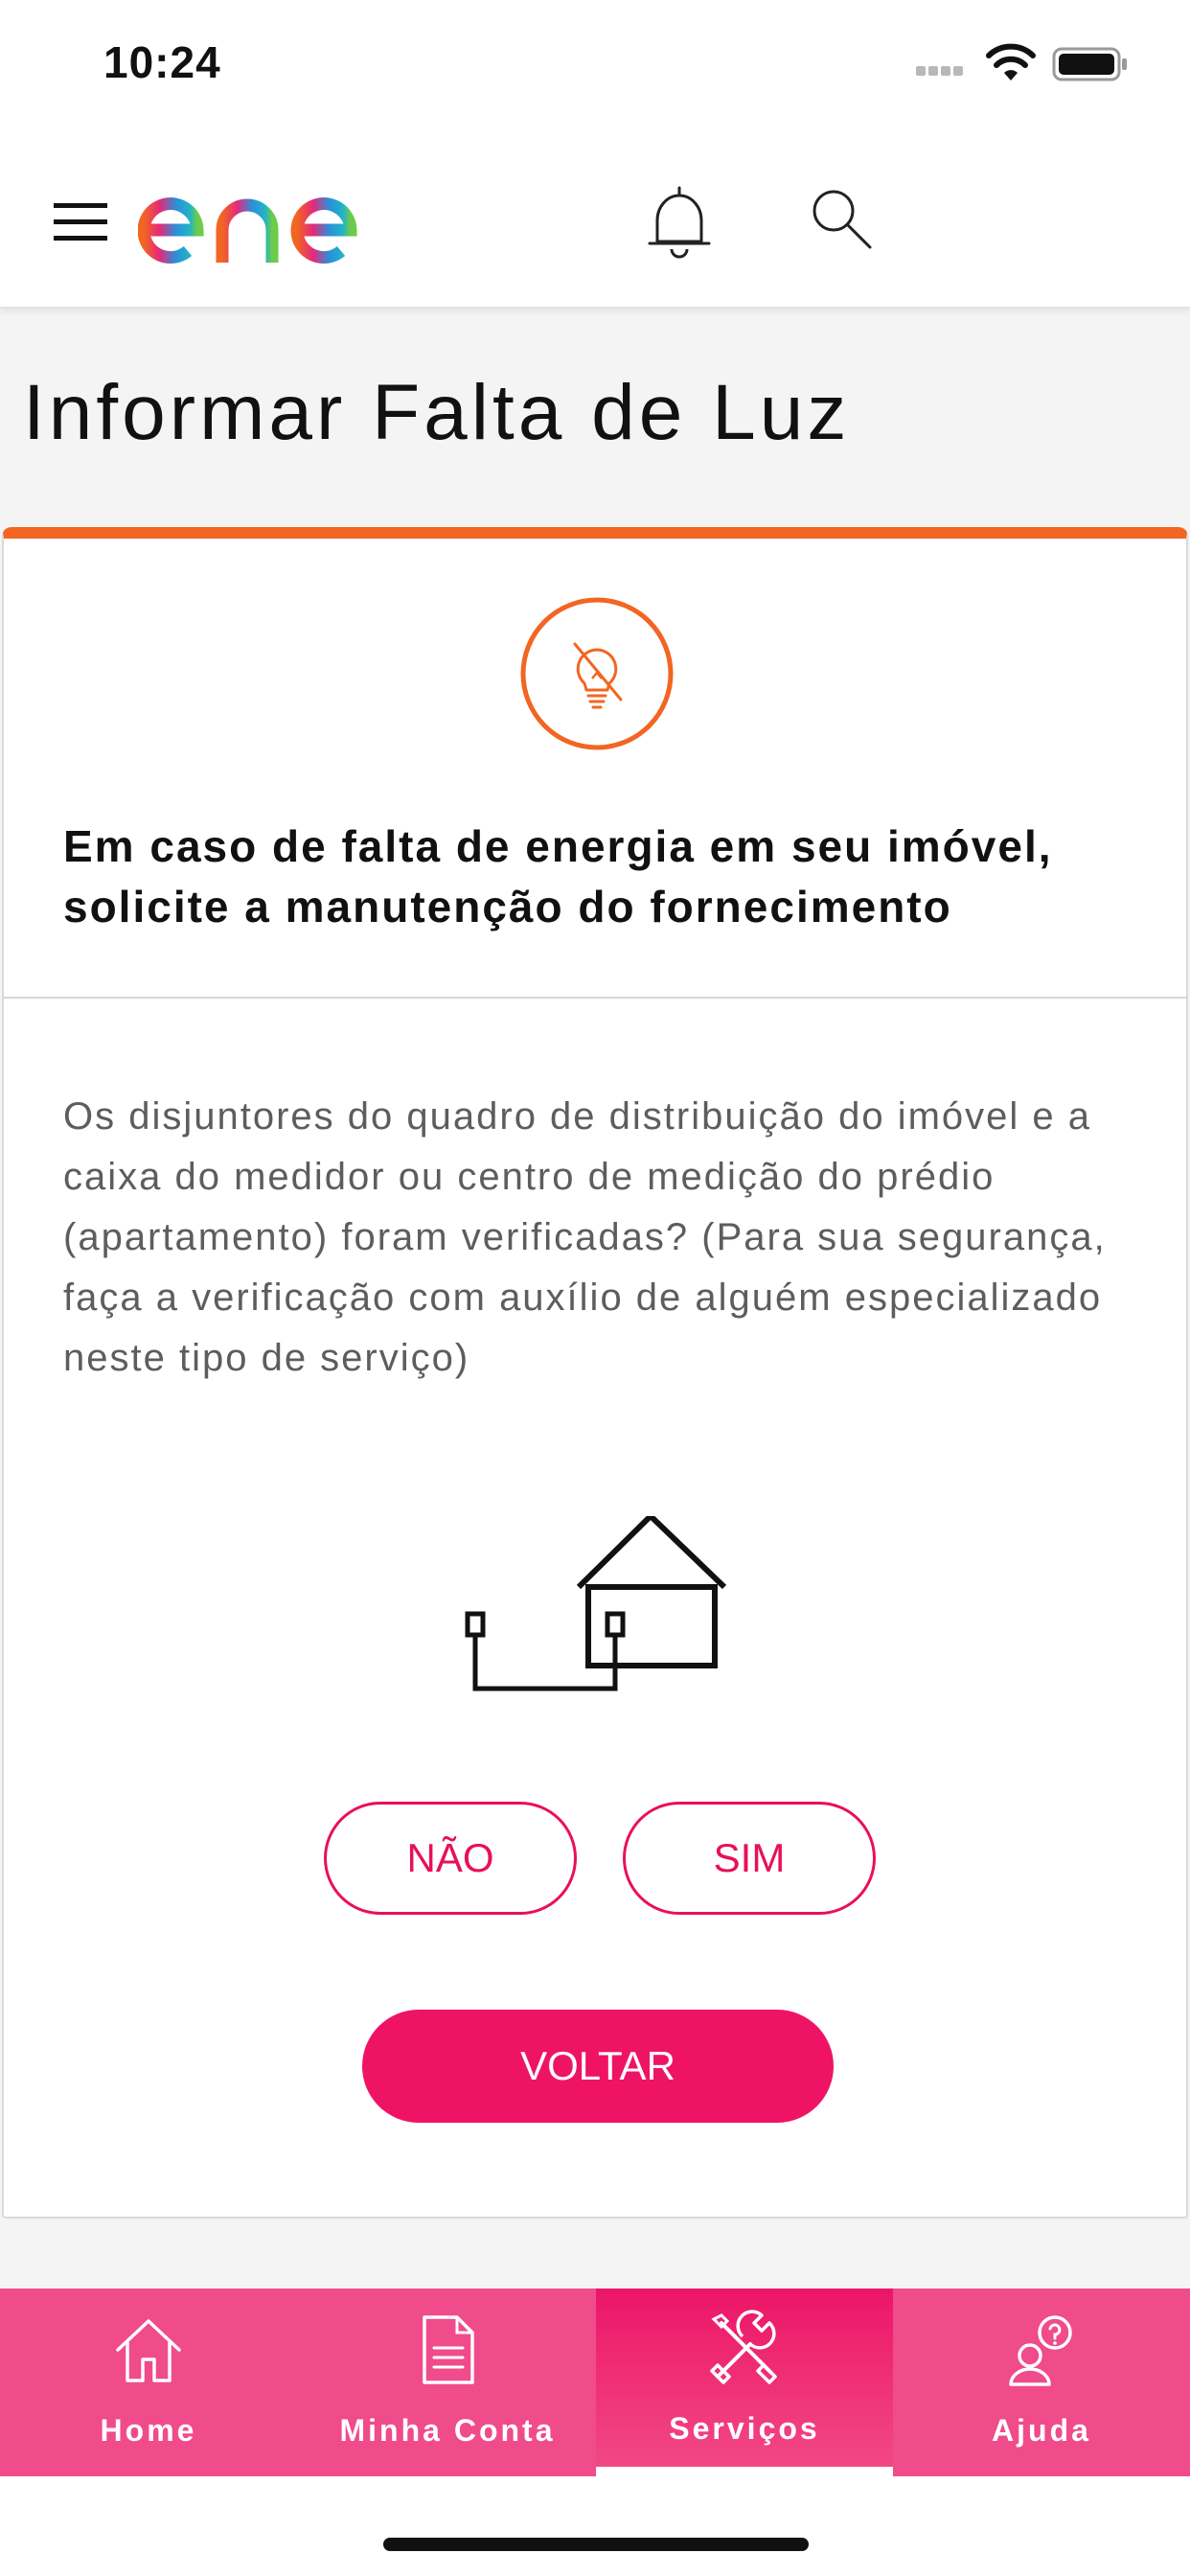 This screenshot has width=1190, height=2576. What do you see at coordinates (449, 2349) in the screenshot?
I see `document-icon` at bounding box center [449, 2349].